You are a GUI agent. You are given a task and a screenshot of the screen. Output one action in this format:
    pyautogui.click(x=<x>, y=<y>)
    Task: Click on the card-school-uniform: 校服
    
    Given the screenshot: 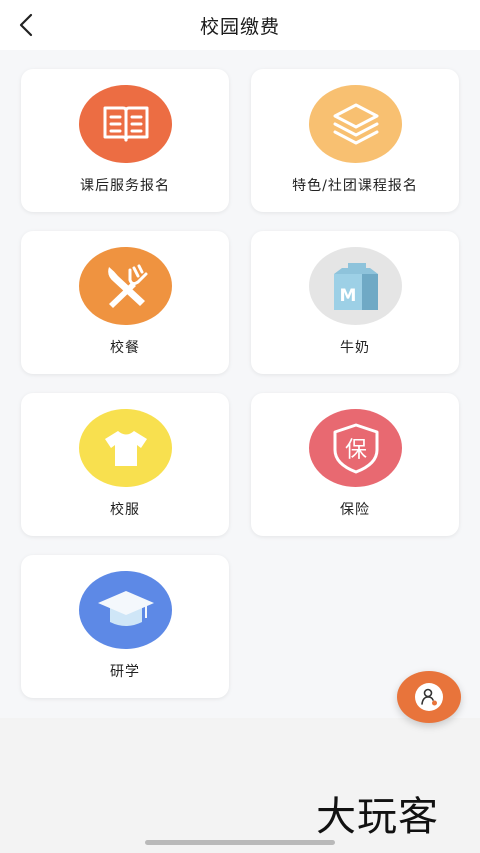 What is the action you would take?
    pyautogui.click(x=125, y=464)
    